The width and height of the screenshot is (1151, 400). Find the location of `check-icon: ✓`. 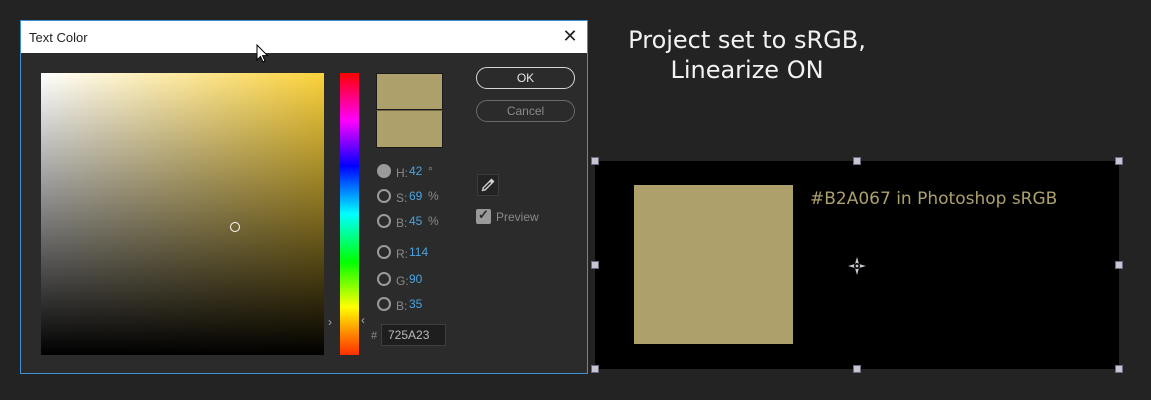

check-icon: ✓ is located at coordinates (483, 214).